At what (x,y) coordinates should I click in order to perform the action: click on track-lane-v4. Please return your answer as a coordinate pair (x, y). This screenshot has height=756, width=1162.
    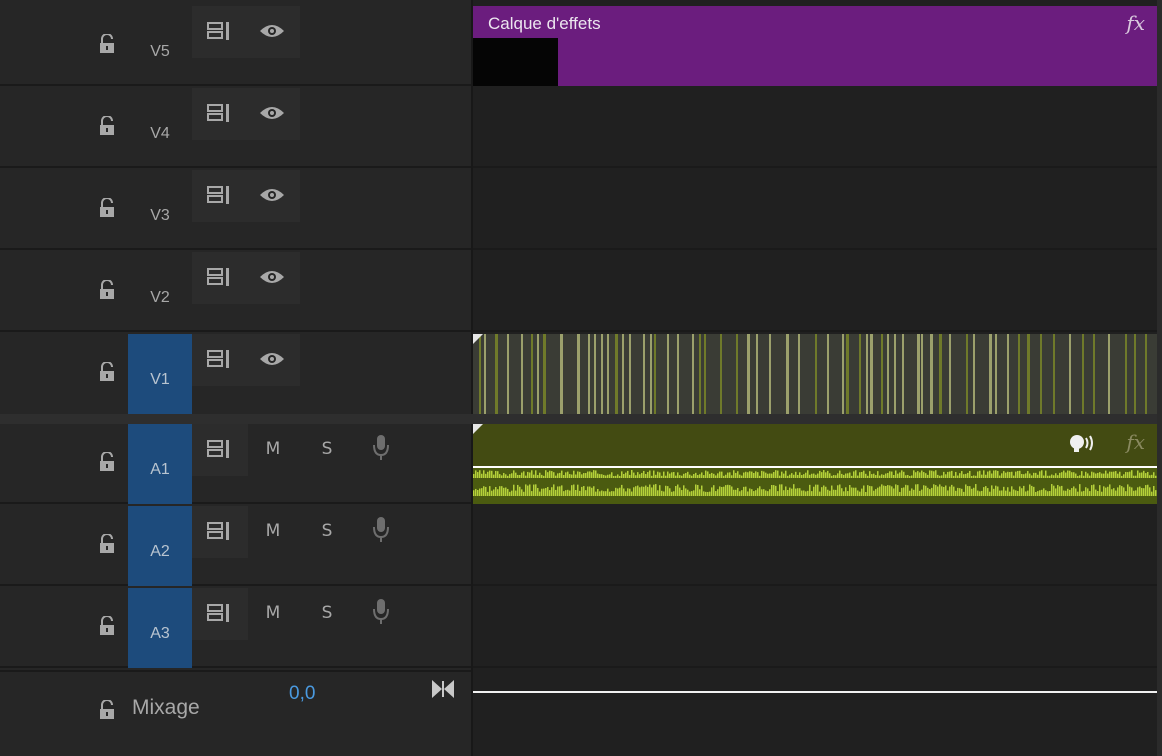
    Looking at the image, I should click on (817, 128).